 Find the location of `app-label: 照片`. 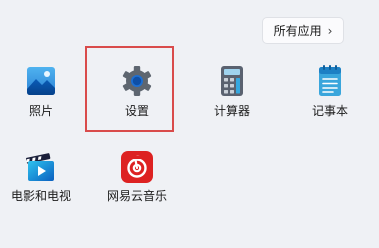

app-label: 照片 is located at coordinates (40, 111).